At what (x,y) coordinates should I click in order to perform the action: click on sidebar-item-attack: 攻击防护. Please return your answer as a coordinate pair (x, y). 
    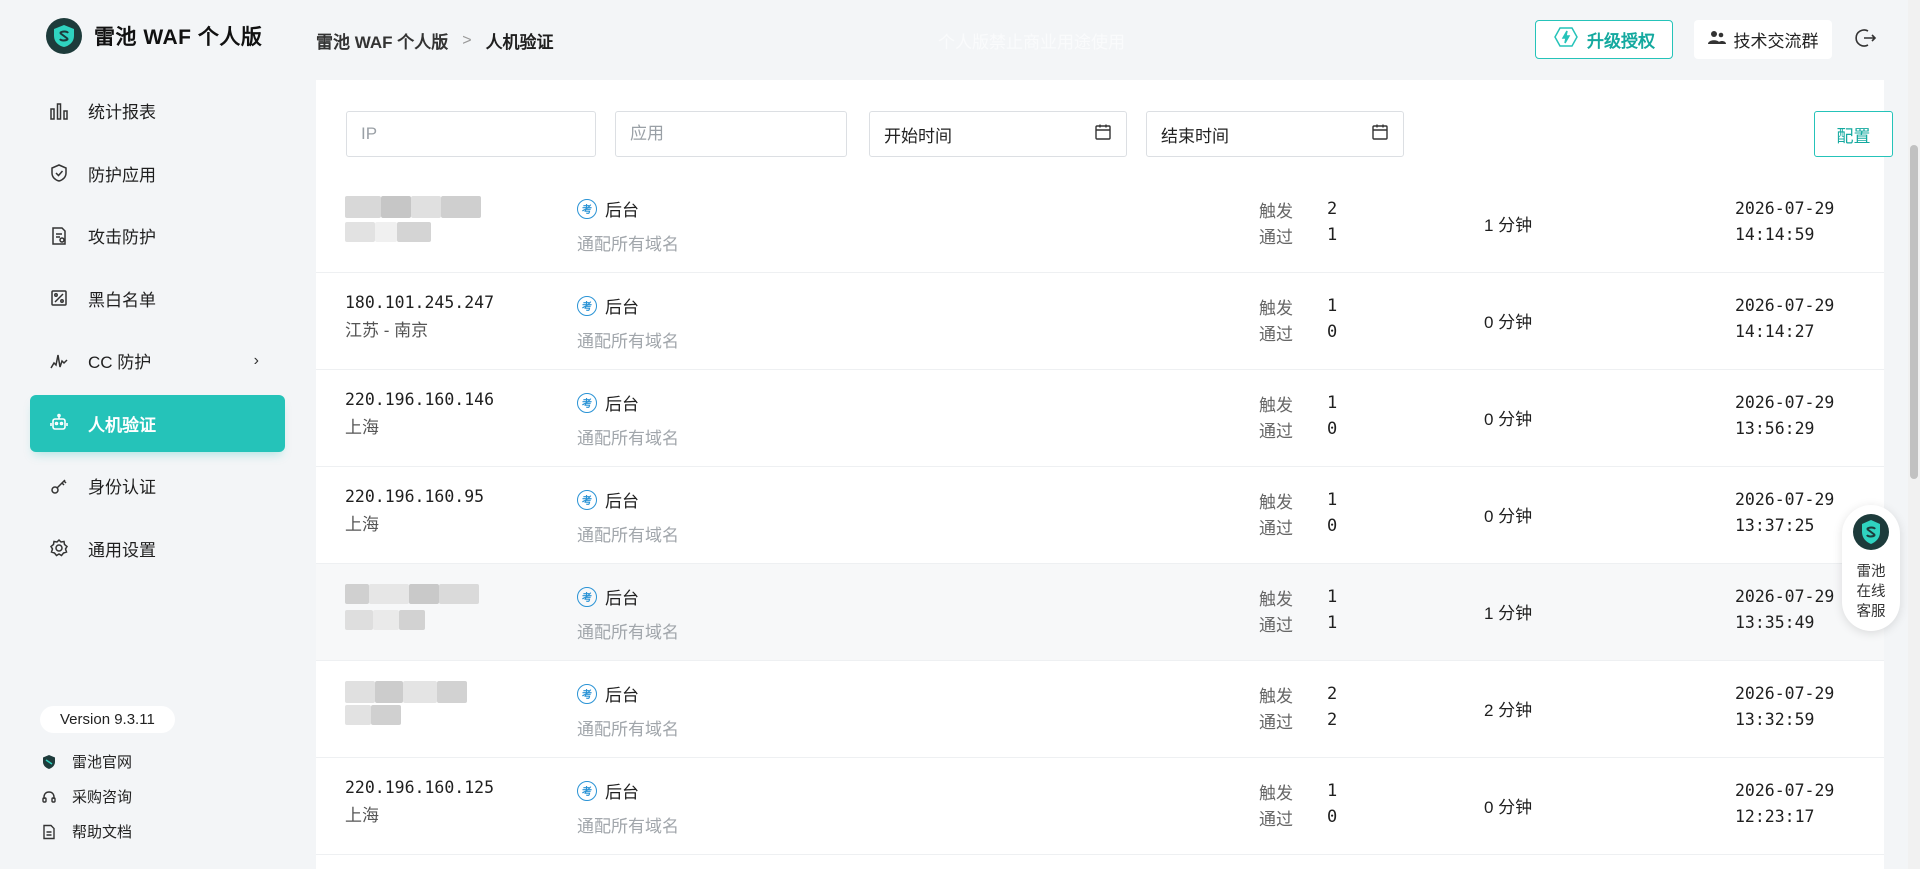
    Looking at the image, I should click on (157, 235).